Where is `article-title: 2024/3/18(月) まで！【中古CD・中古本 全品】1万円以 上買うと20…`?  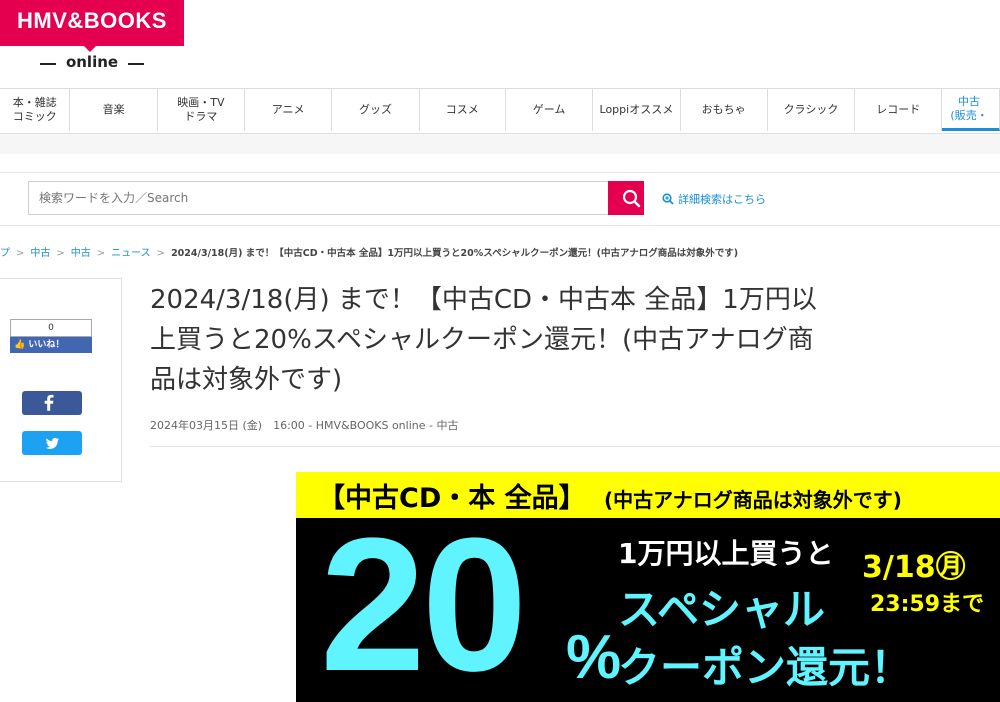 article-title: 2024/3/18(月) まで！【中古CD・中古本 全品】1万円以 上買うと20… is located at coordinates (575, 340).